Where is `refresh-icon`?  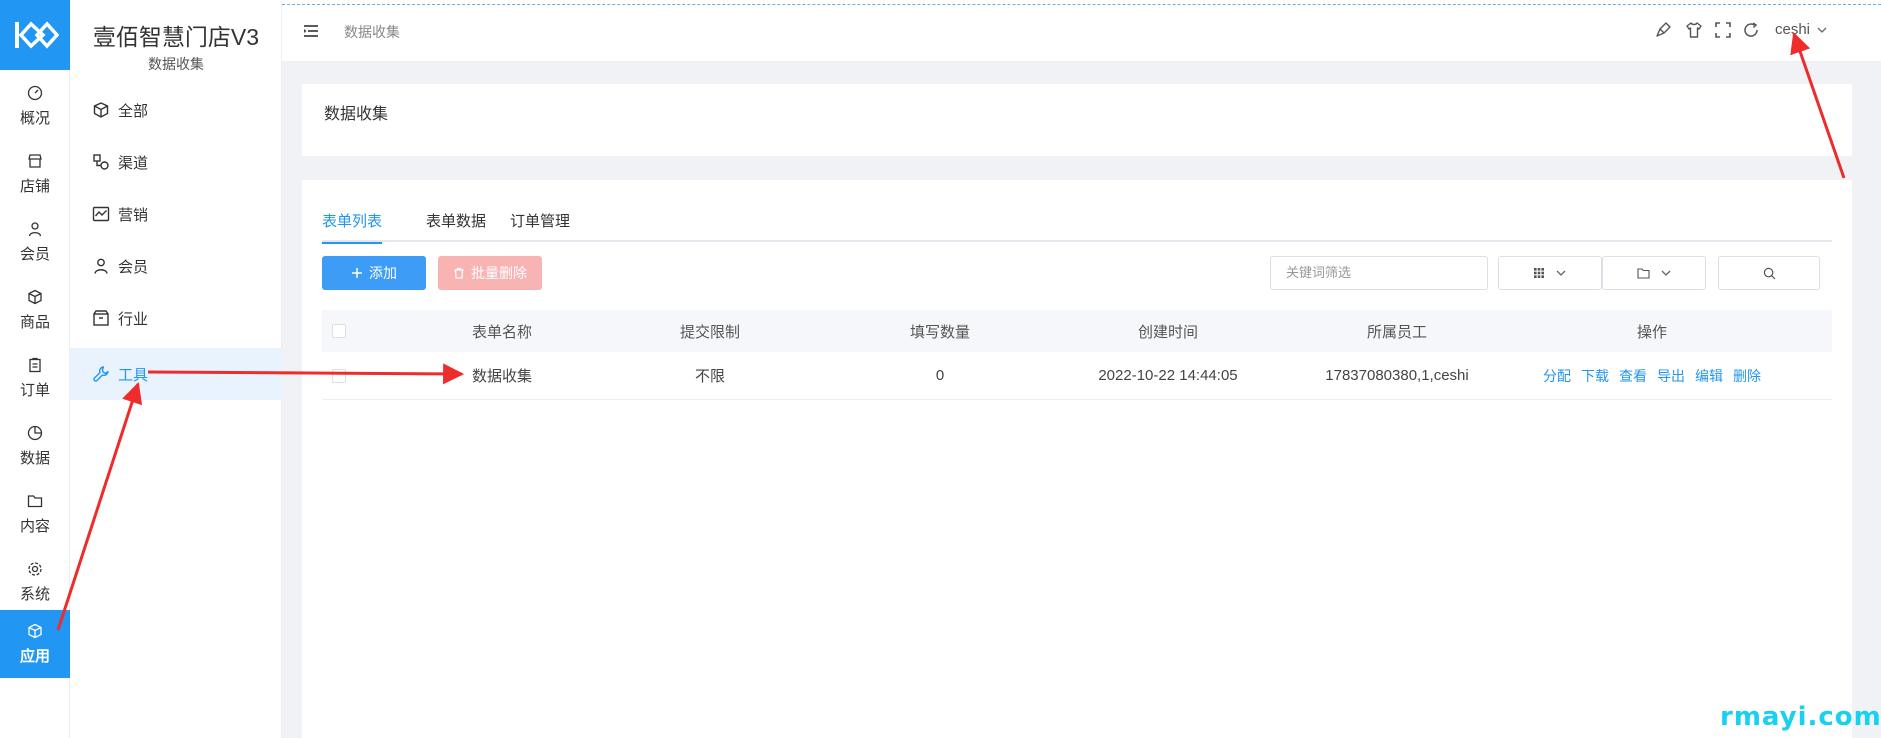
refresh-icon is located at coordinates (1751, 30).